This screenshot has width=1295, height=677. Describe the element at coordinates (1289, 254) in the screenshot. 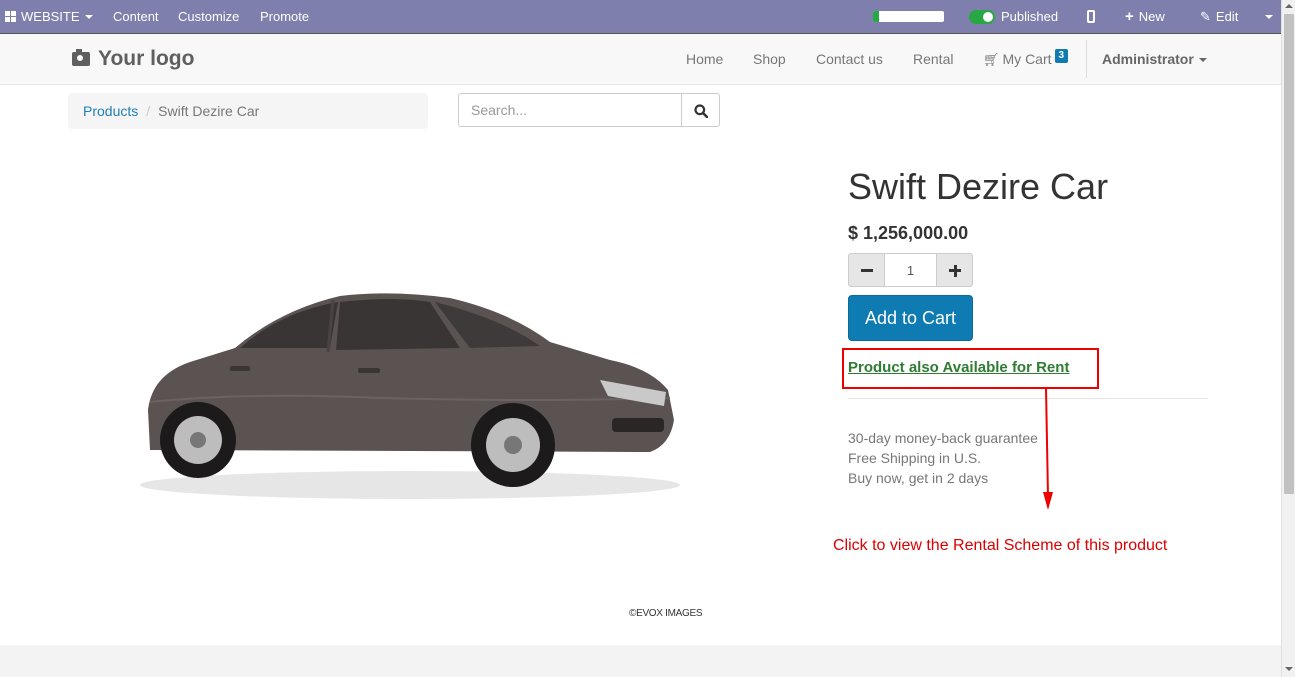

I see `scrollbar-thumb` at that location.